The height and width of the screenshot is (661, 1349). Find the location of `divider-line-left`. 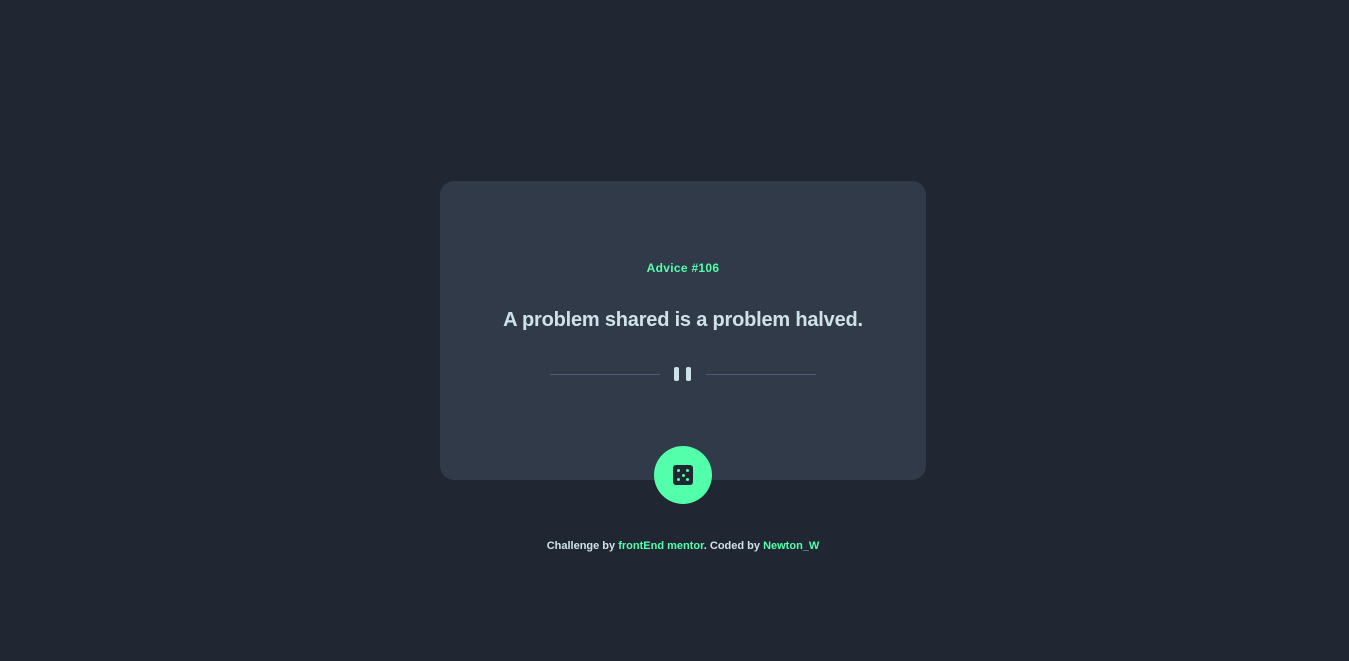

divider-line-left is located at coordinates (605, 374).